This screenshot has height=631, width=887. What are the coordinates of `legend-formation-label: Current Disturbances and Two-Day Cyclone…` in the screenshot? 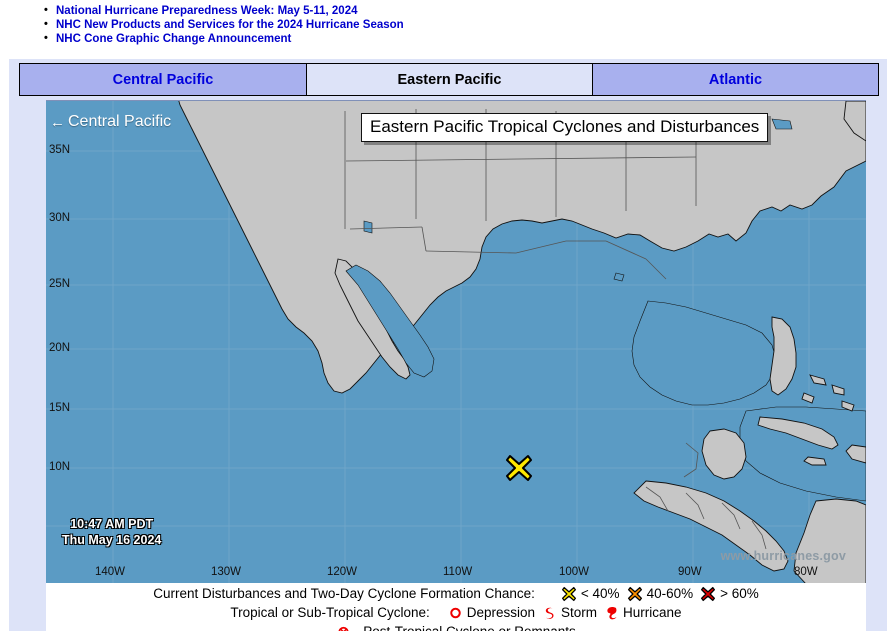 It's located at (344, 593).